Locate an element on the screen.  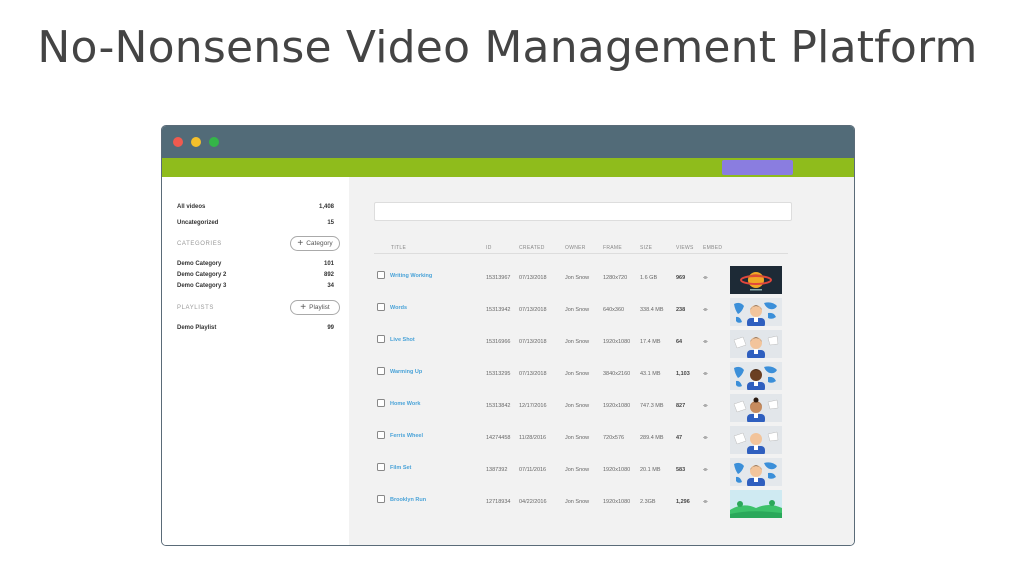
search-input is located at coordinates (583, 211).